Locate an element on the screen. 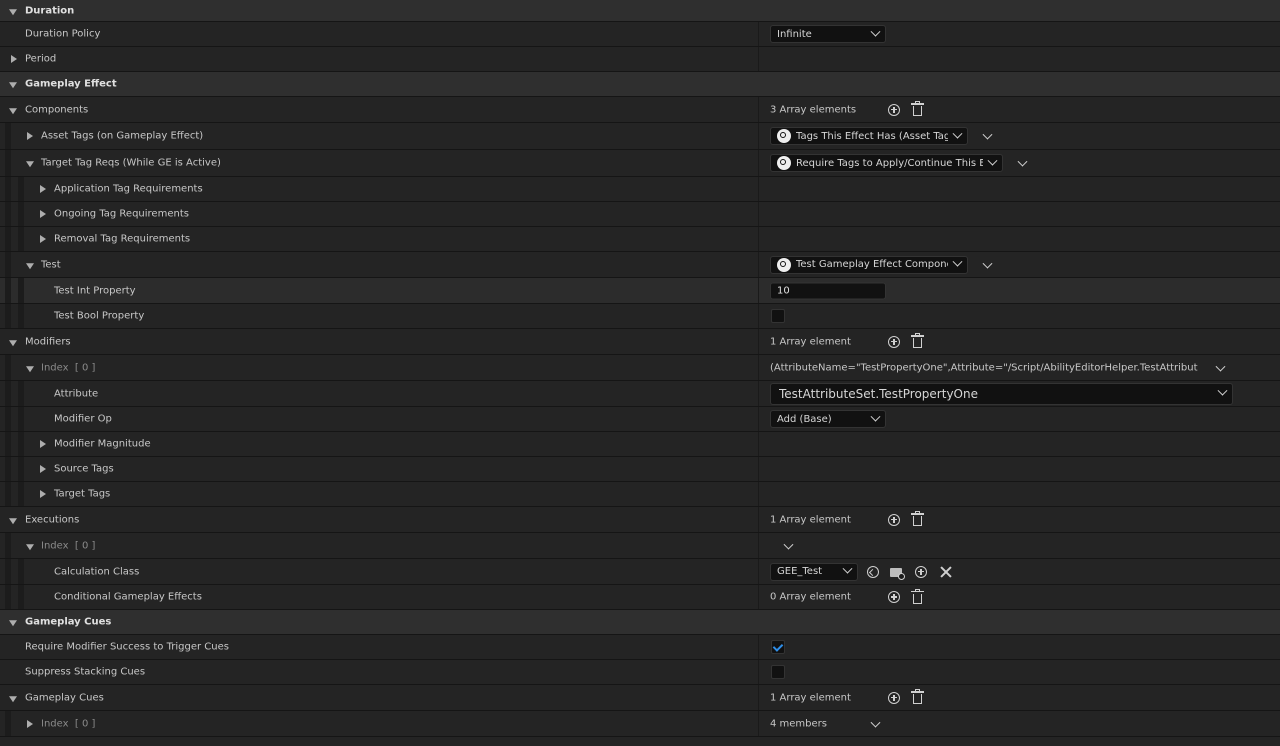 This screenshot has width=1280, height=746. close-icon is located at coordinates (946, 572).